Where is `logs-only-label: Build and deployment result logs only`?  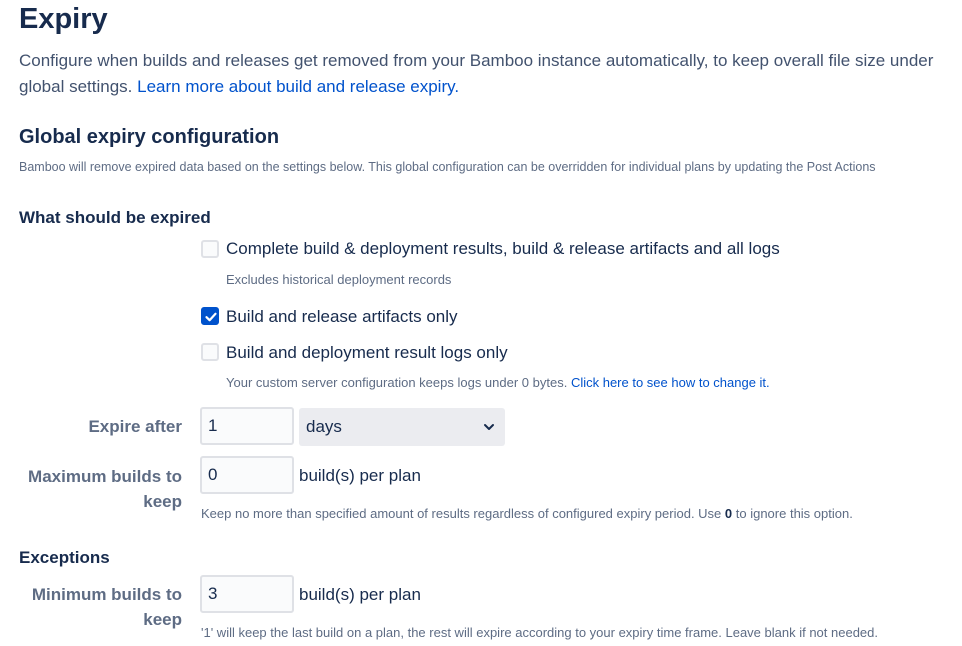 logs-only-label: Build and deployment result logs only is located at coordinates (367, 353).